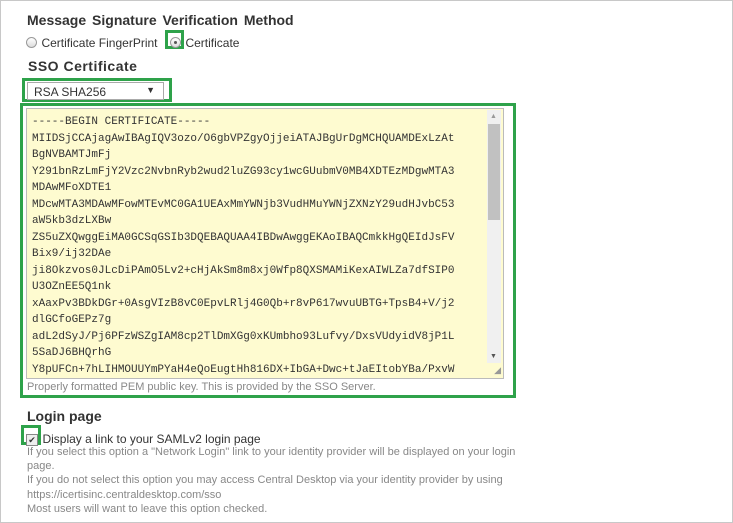 Image resolution: width=733 pixels, height=523 pixels. What do you see at coordinates (83, 66) in the screenshot?
I see `sso-certificate-heading: SSO Certificate` at bounding box center [83, 66].